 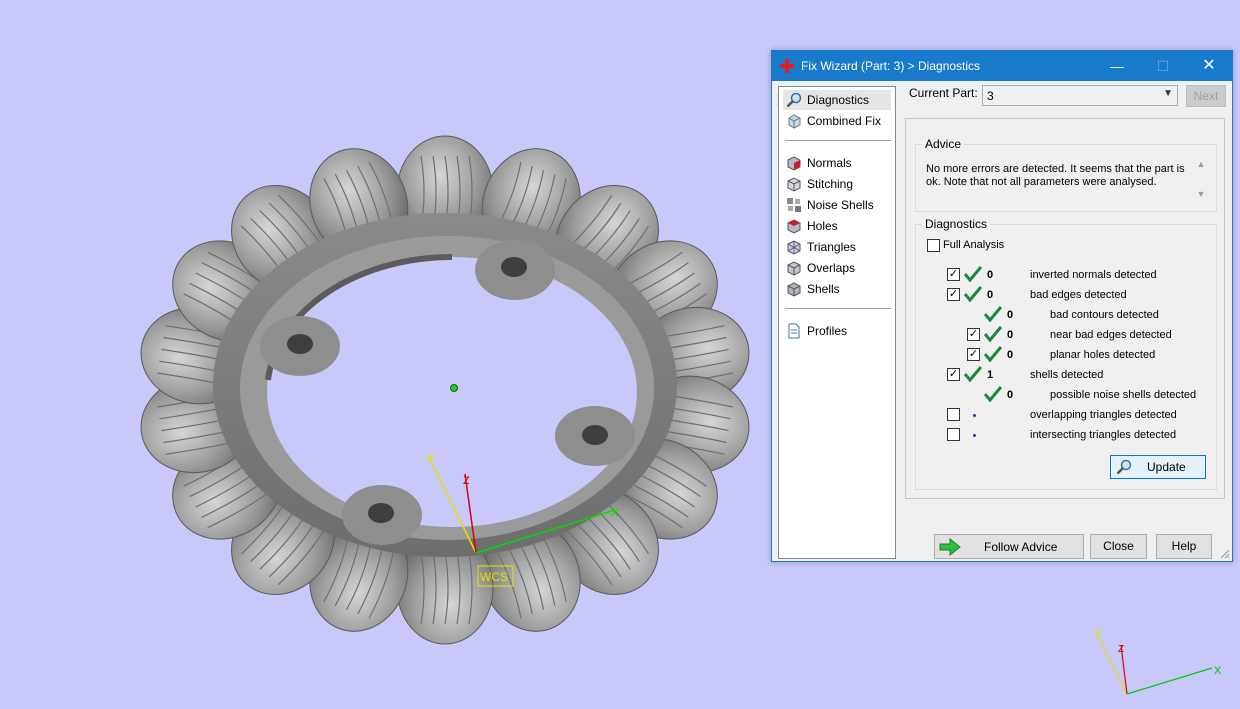 What do you see at coordinates (1093, 275) in the screenshot?
I see `inverted-normals-label: inverted normals detected` at bounding box center [1093, 275].